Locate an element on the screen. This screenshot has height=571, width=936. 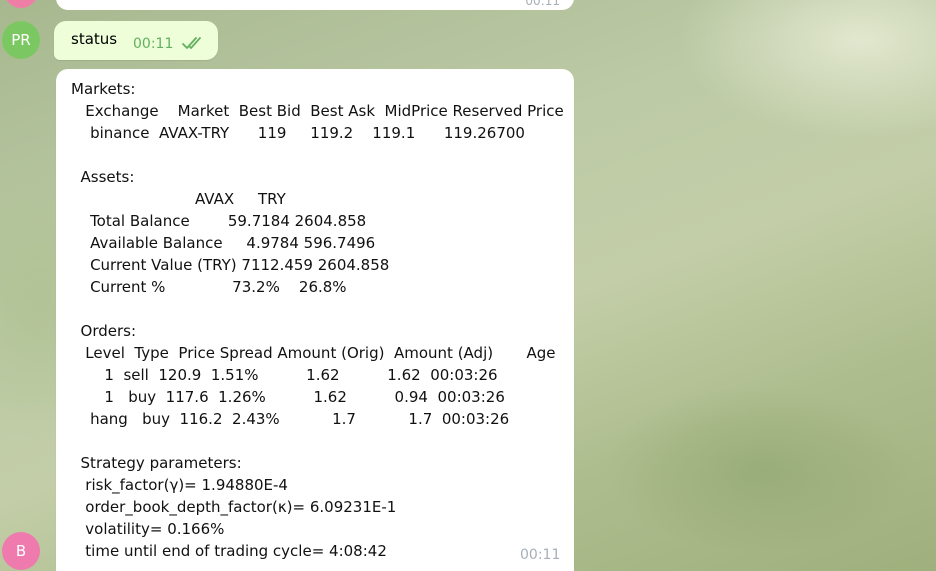
outgoing-message-time: 00:11 is located at coordinates (153, 44).